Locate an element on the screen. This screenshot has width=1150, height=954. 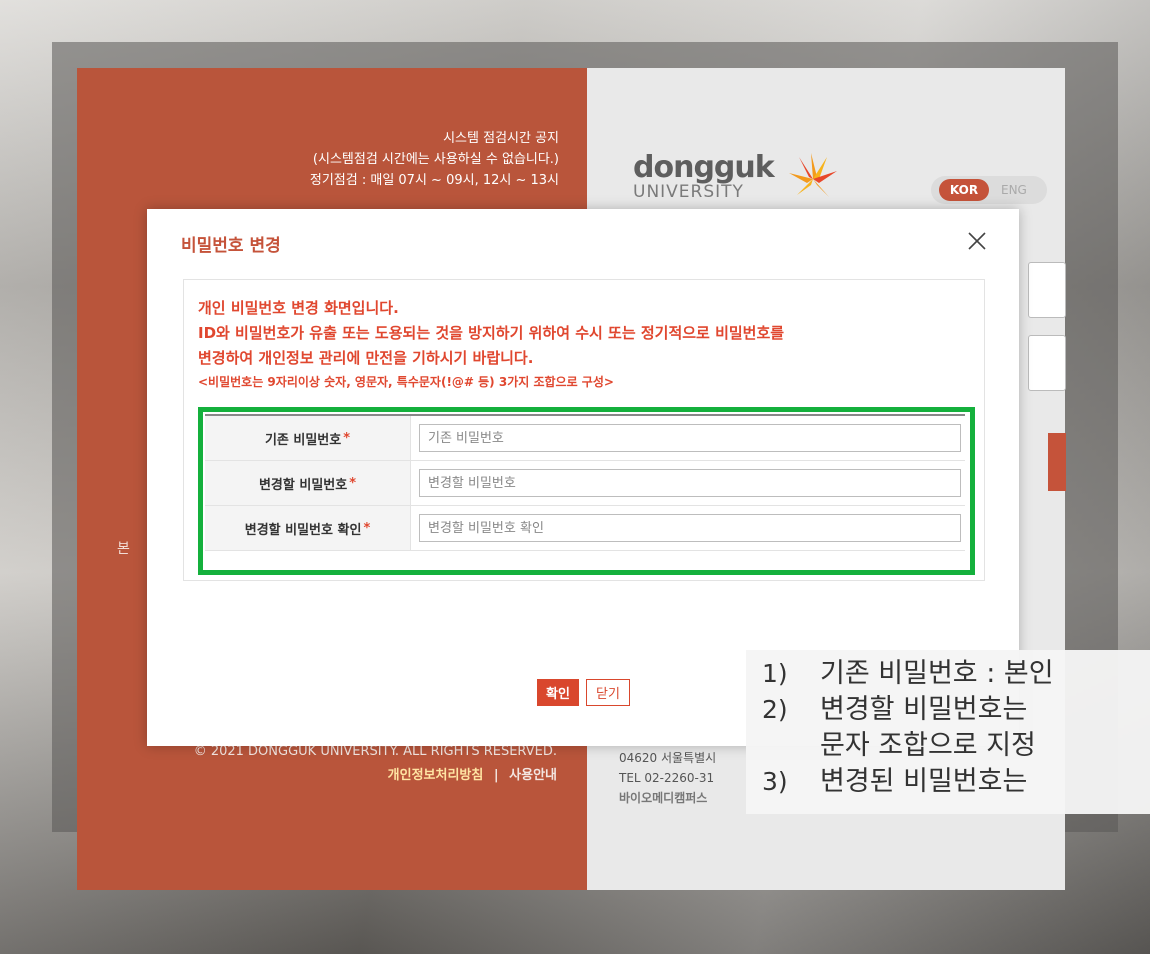
form-row-confirm-password: 변경할 비밀번호 확인 * is located at coordinates (585, 528).